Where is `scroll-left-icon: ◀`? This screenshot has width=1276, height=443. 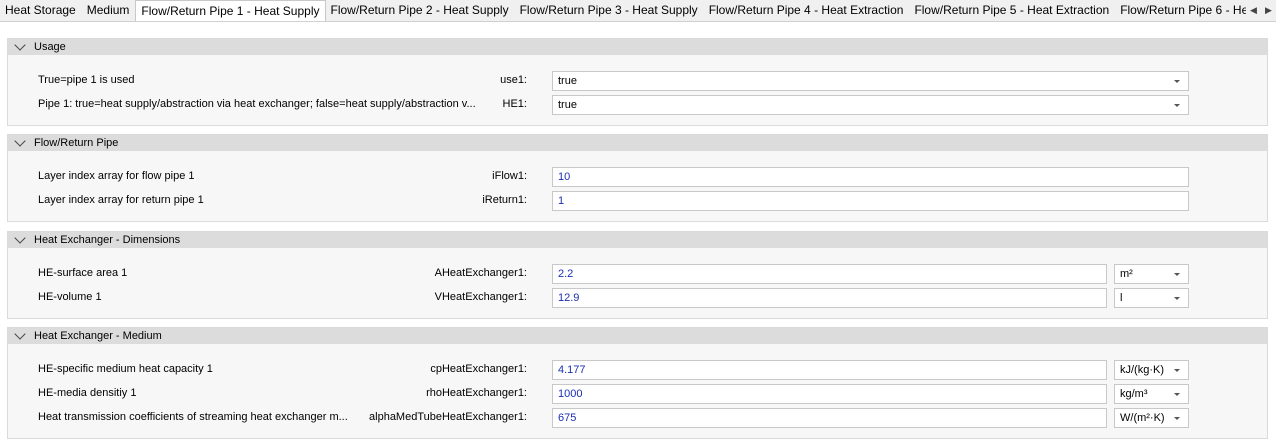
scroll-left-icon: ◀ is located at coordinates (1254, 10).